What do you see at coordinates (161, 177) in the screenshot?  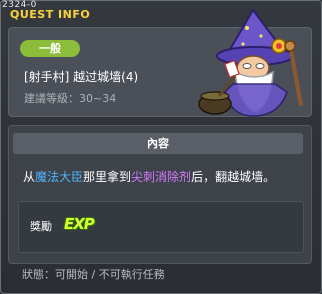 I see `item-name: 尖刺消除剂` at bounding box center [161, 177].